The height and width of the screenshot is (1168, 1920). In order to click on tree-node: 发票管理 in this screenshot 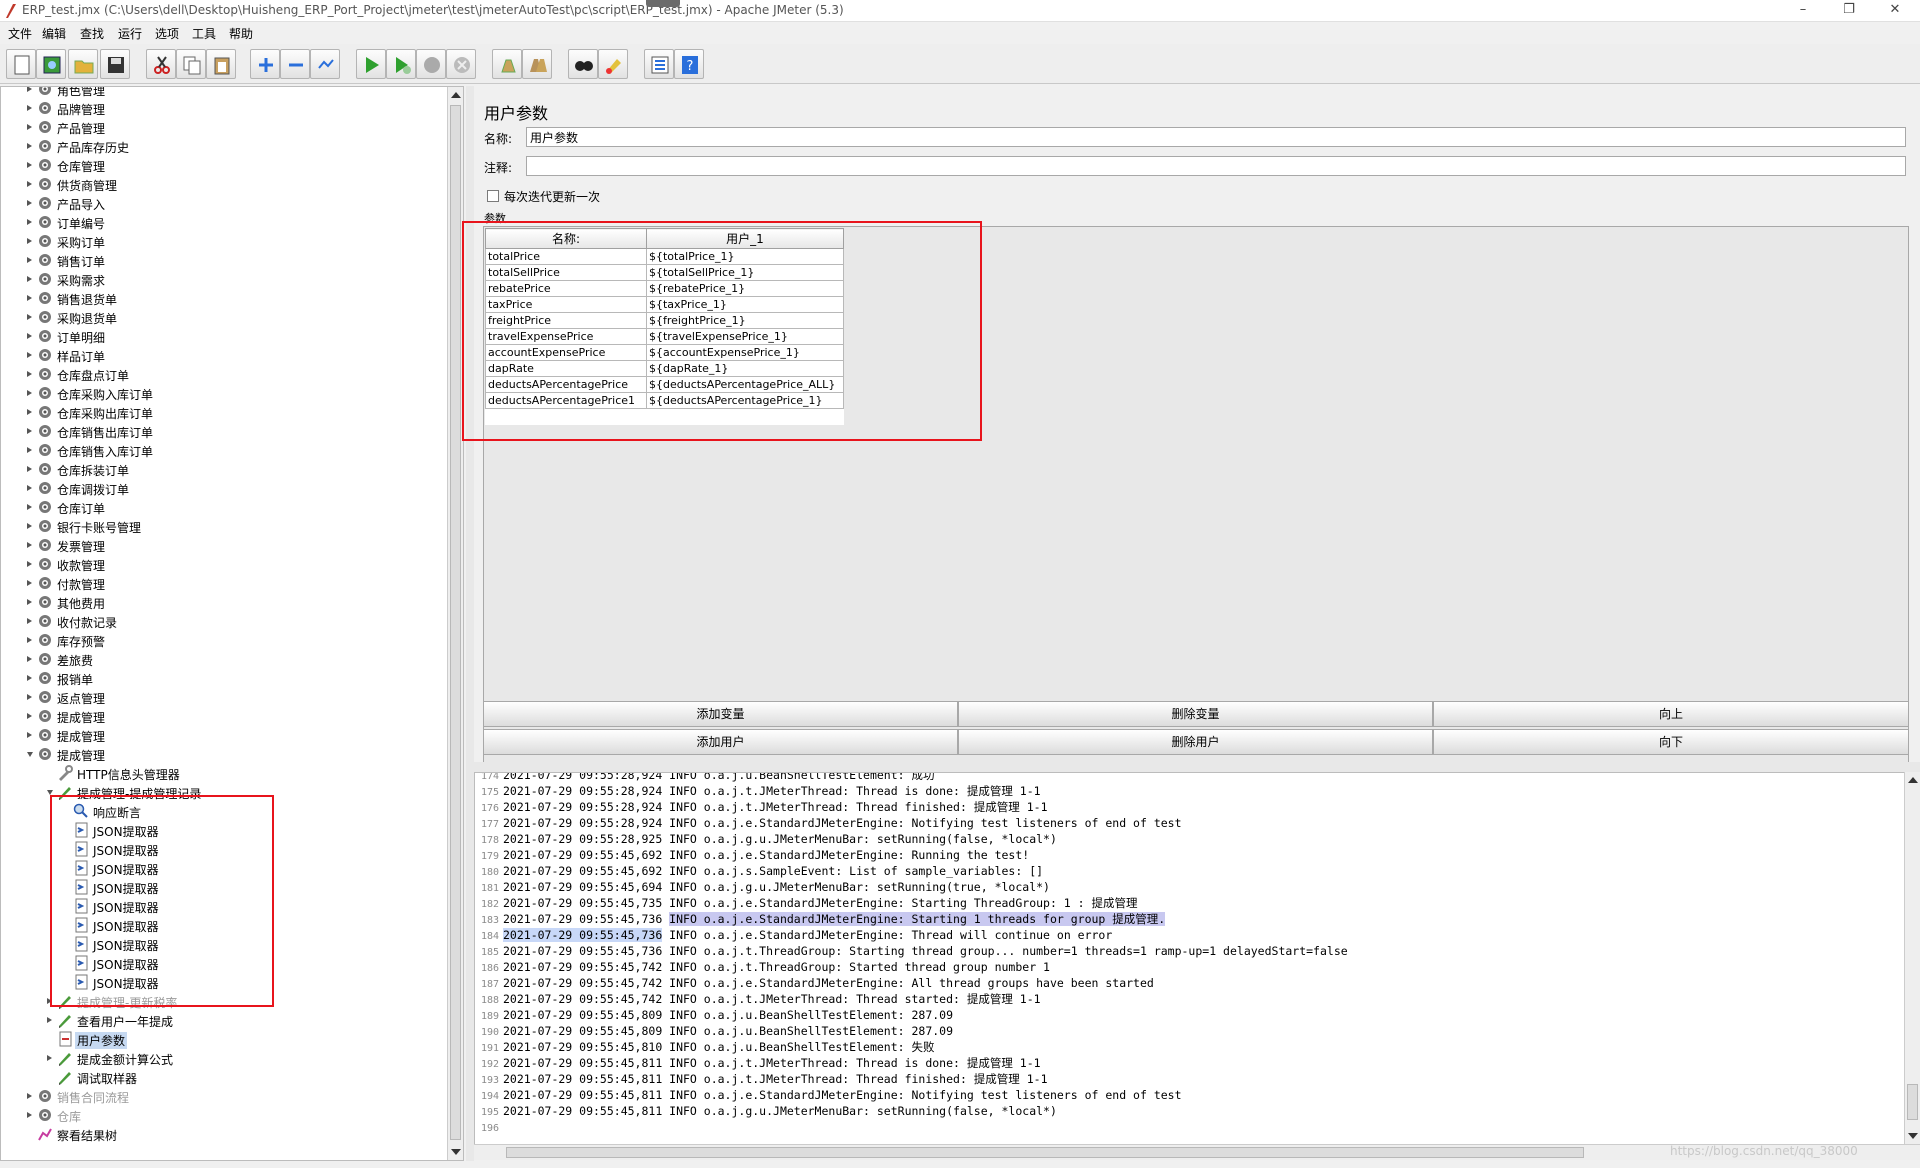, I will do `click(227, 545)`.